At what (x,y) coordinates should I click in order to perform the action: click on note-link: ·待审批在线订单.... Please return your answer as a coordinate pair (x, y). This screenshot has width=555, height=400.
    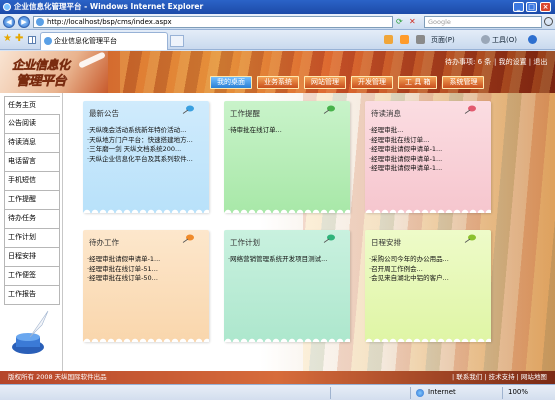
    Looking at the image, I should click on (287, 131).